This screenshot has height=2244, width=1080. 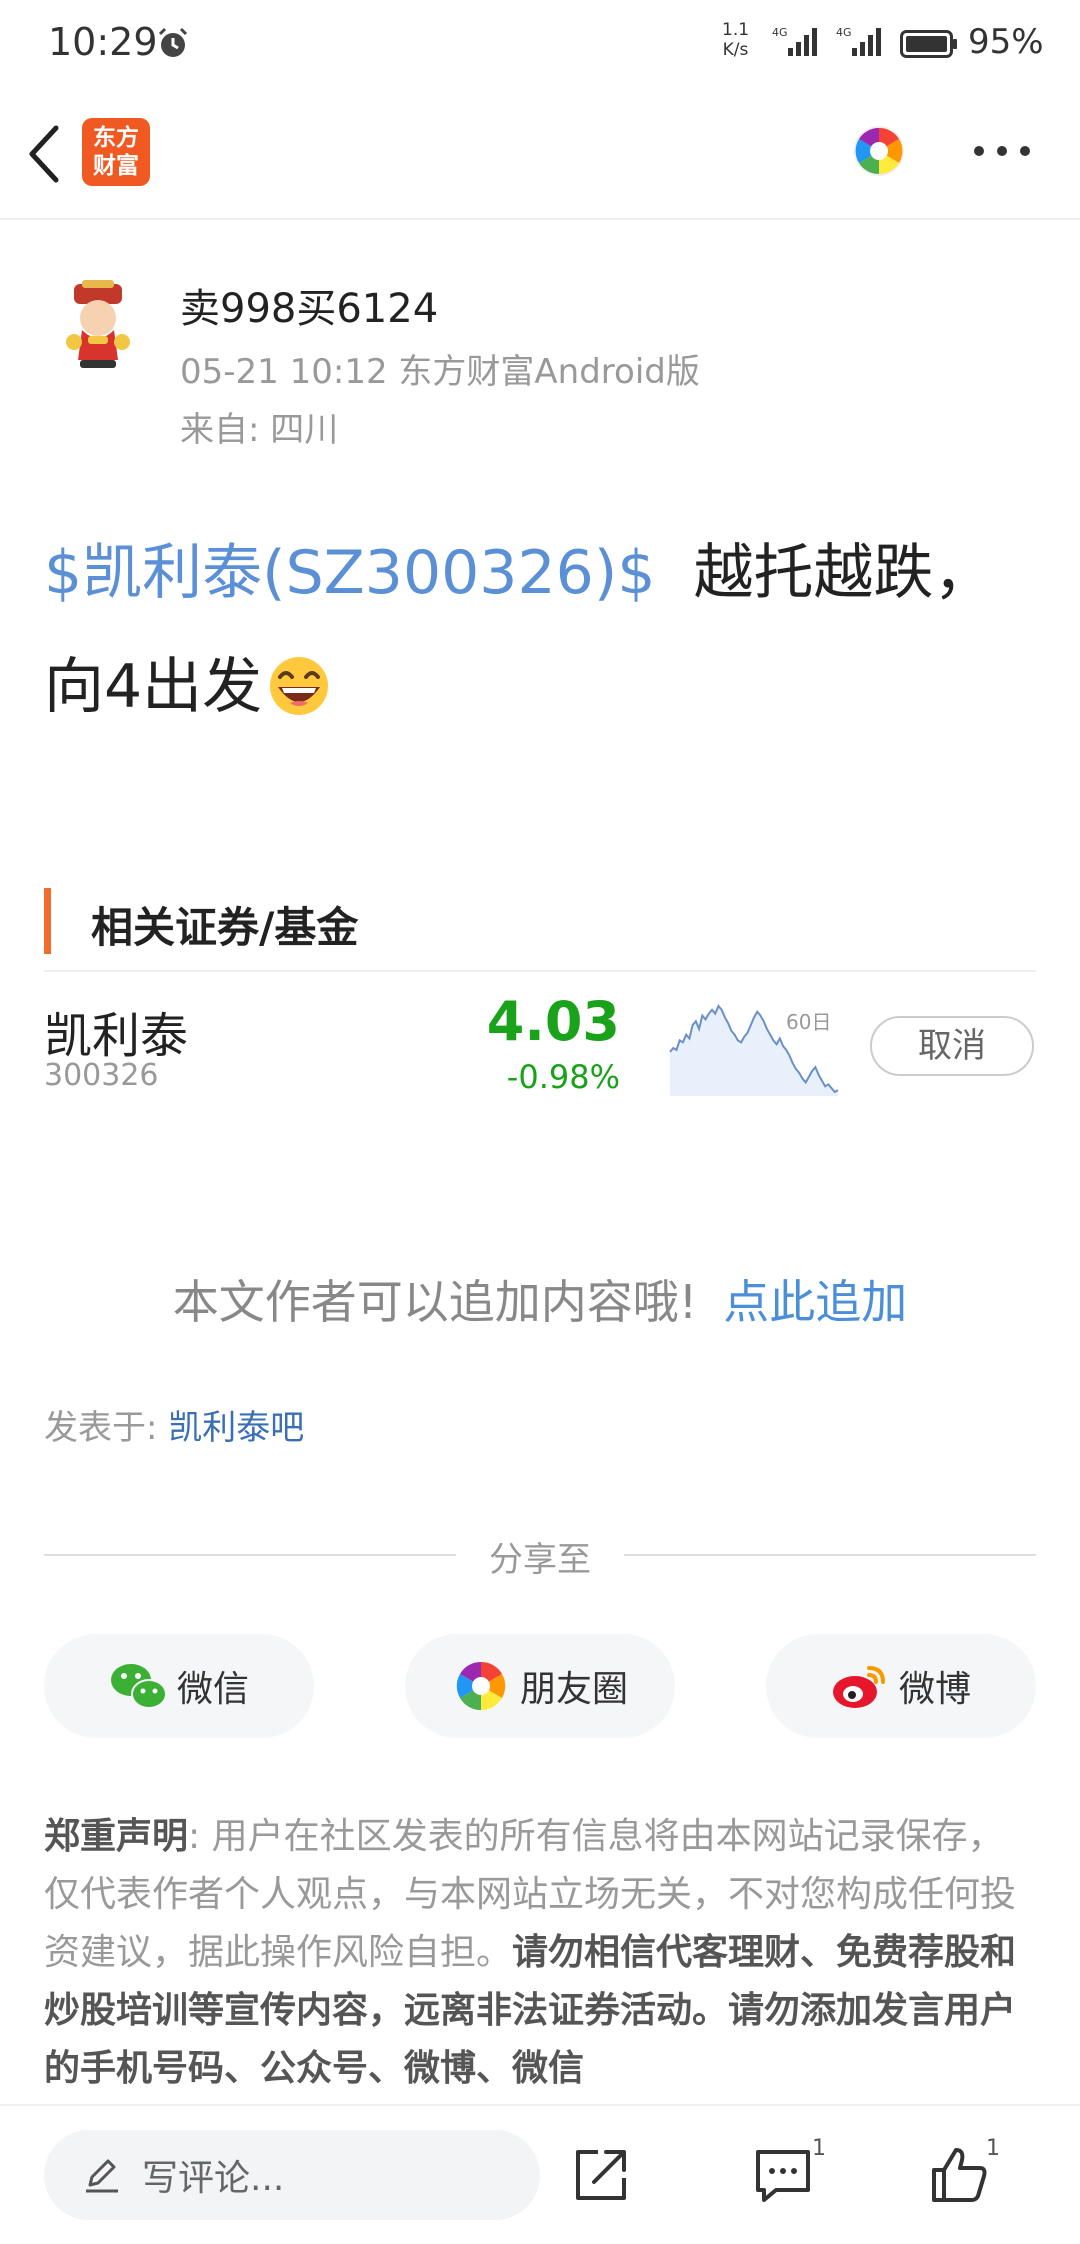 I want to click on append-content-row: 本文作者可以追加内容哦! 点此追加, so click(x=540, y=1299).